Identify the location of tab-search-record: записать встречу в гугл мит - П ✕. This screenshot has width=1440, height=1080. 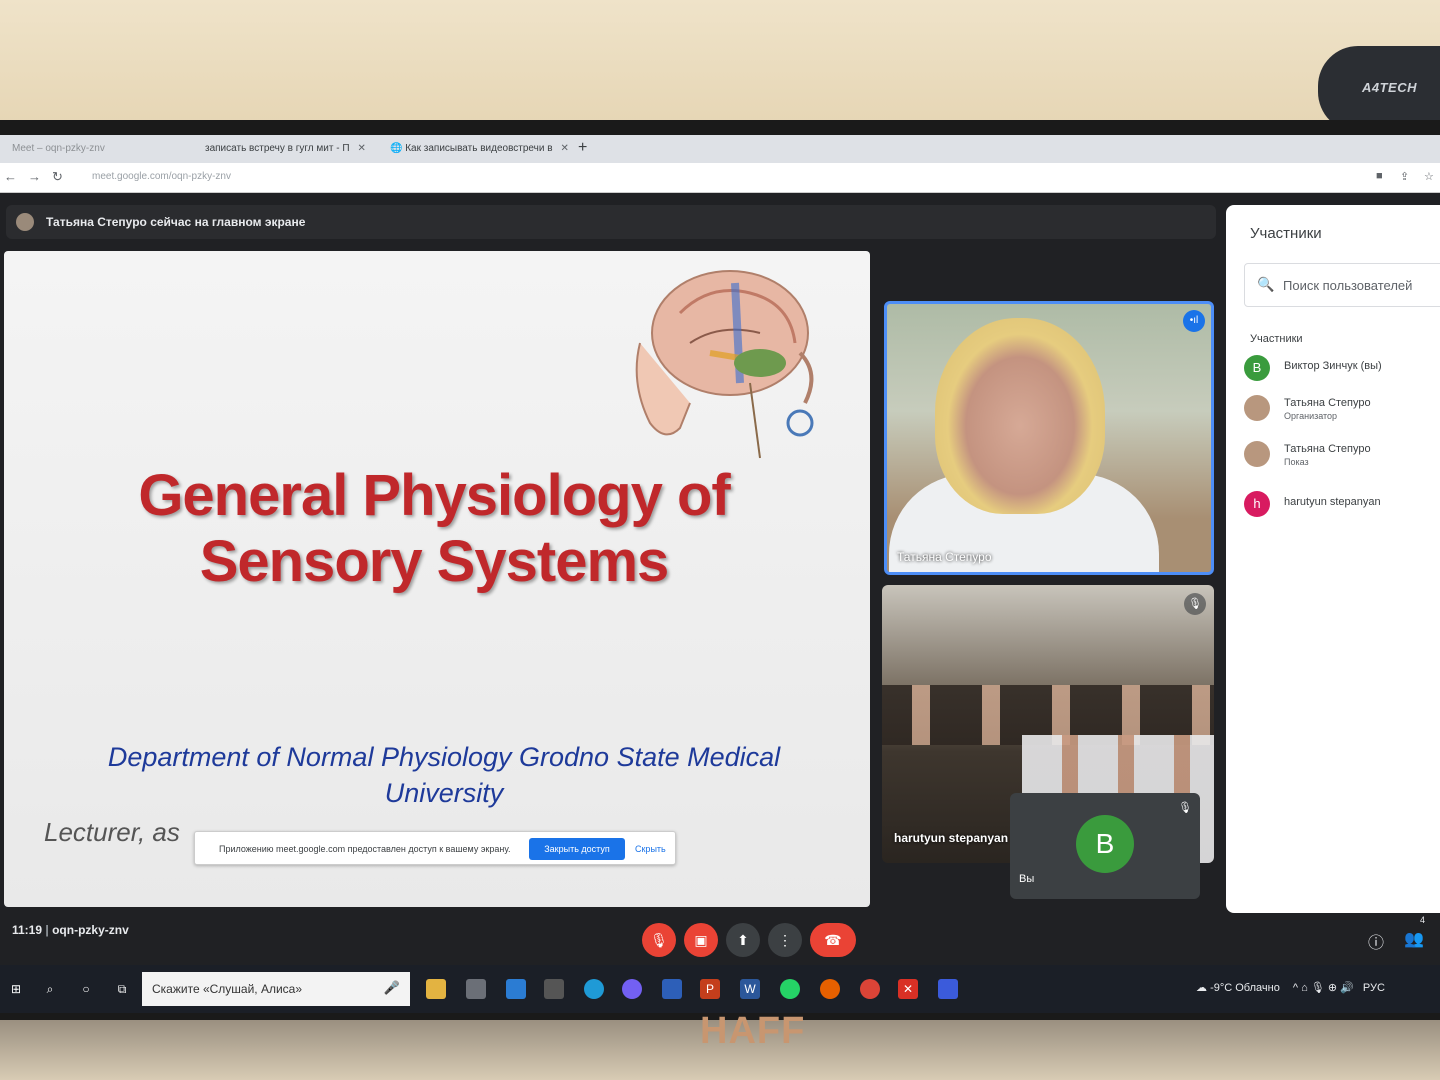
(285, 151).